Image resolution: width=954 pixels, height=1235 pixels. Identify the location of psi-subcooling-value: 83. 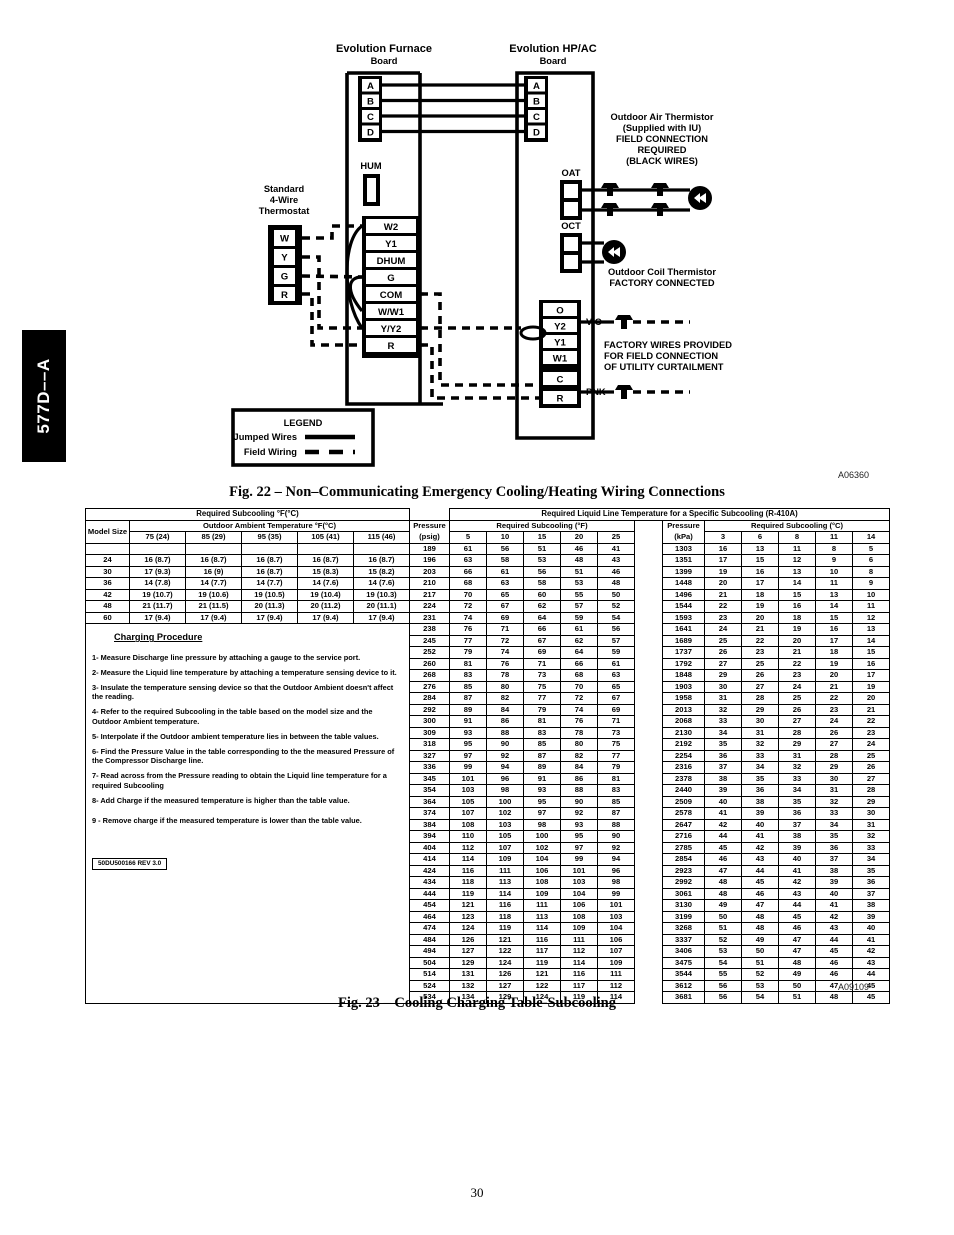
(616, 790).